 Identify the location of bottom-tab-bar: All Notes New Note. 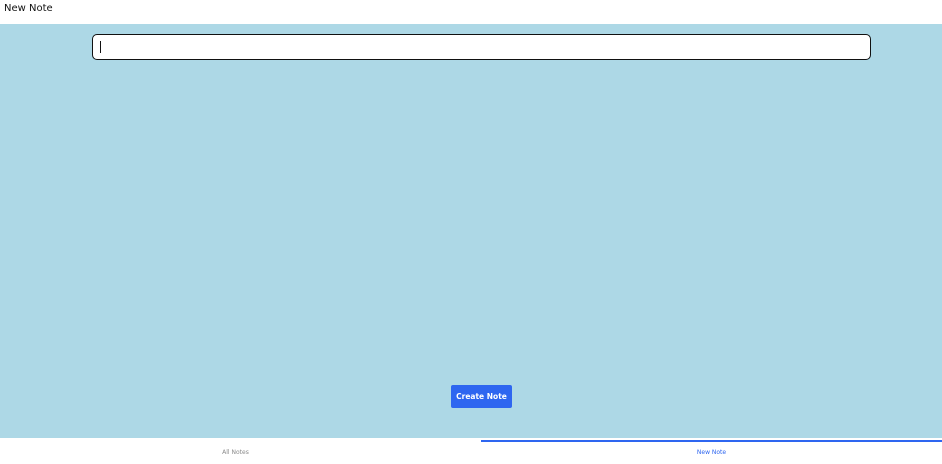
(471, 451).